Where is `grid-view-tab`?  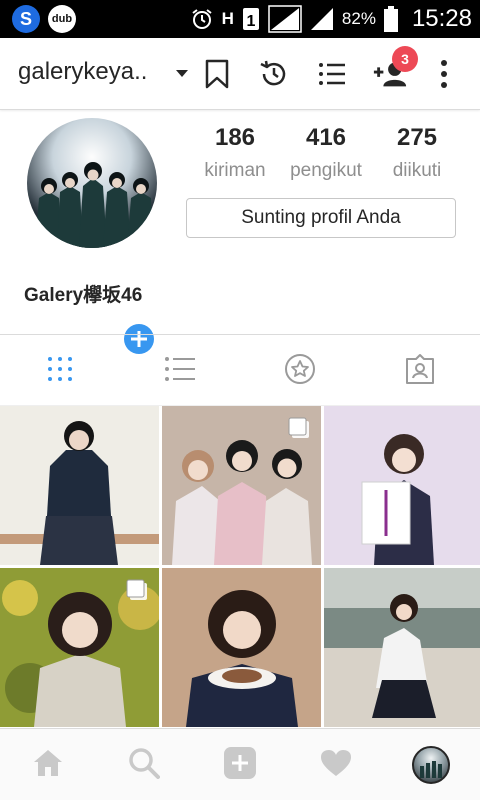 grid-view-tab is located at coordinates (60, 371).